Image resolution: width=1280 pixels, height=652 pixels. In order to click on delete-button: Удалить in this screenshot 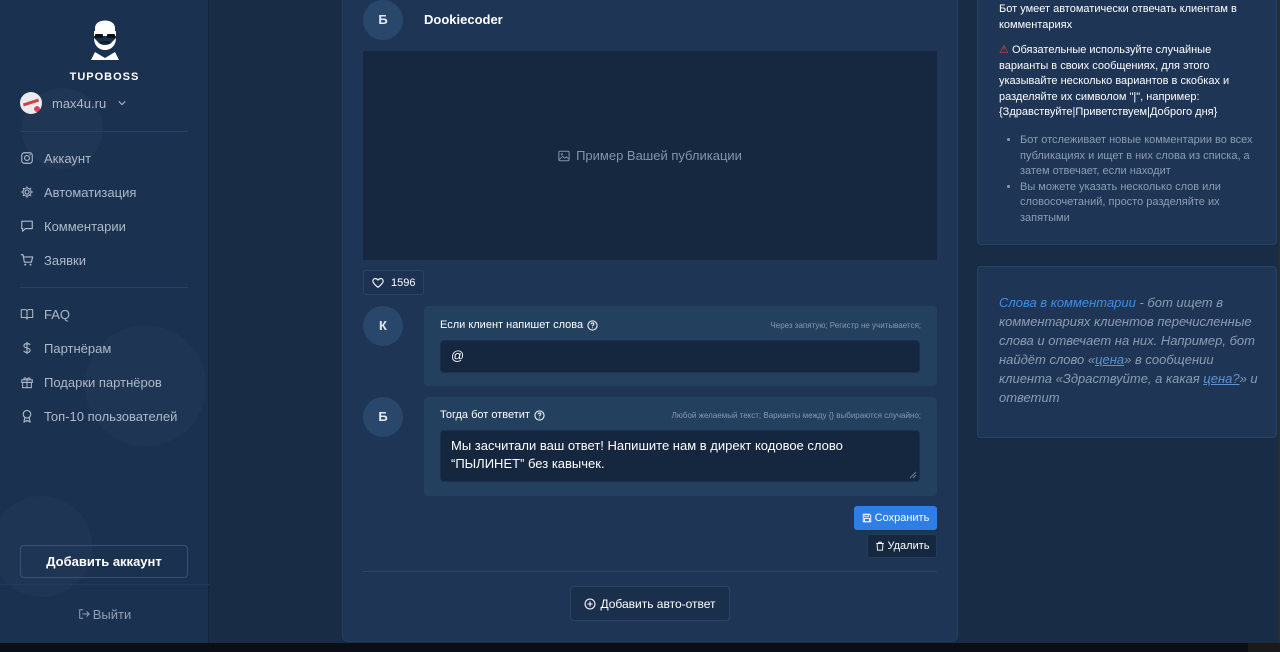, I will do `click(902, 546)`.